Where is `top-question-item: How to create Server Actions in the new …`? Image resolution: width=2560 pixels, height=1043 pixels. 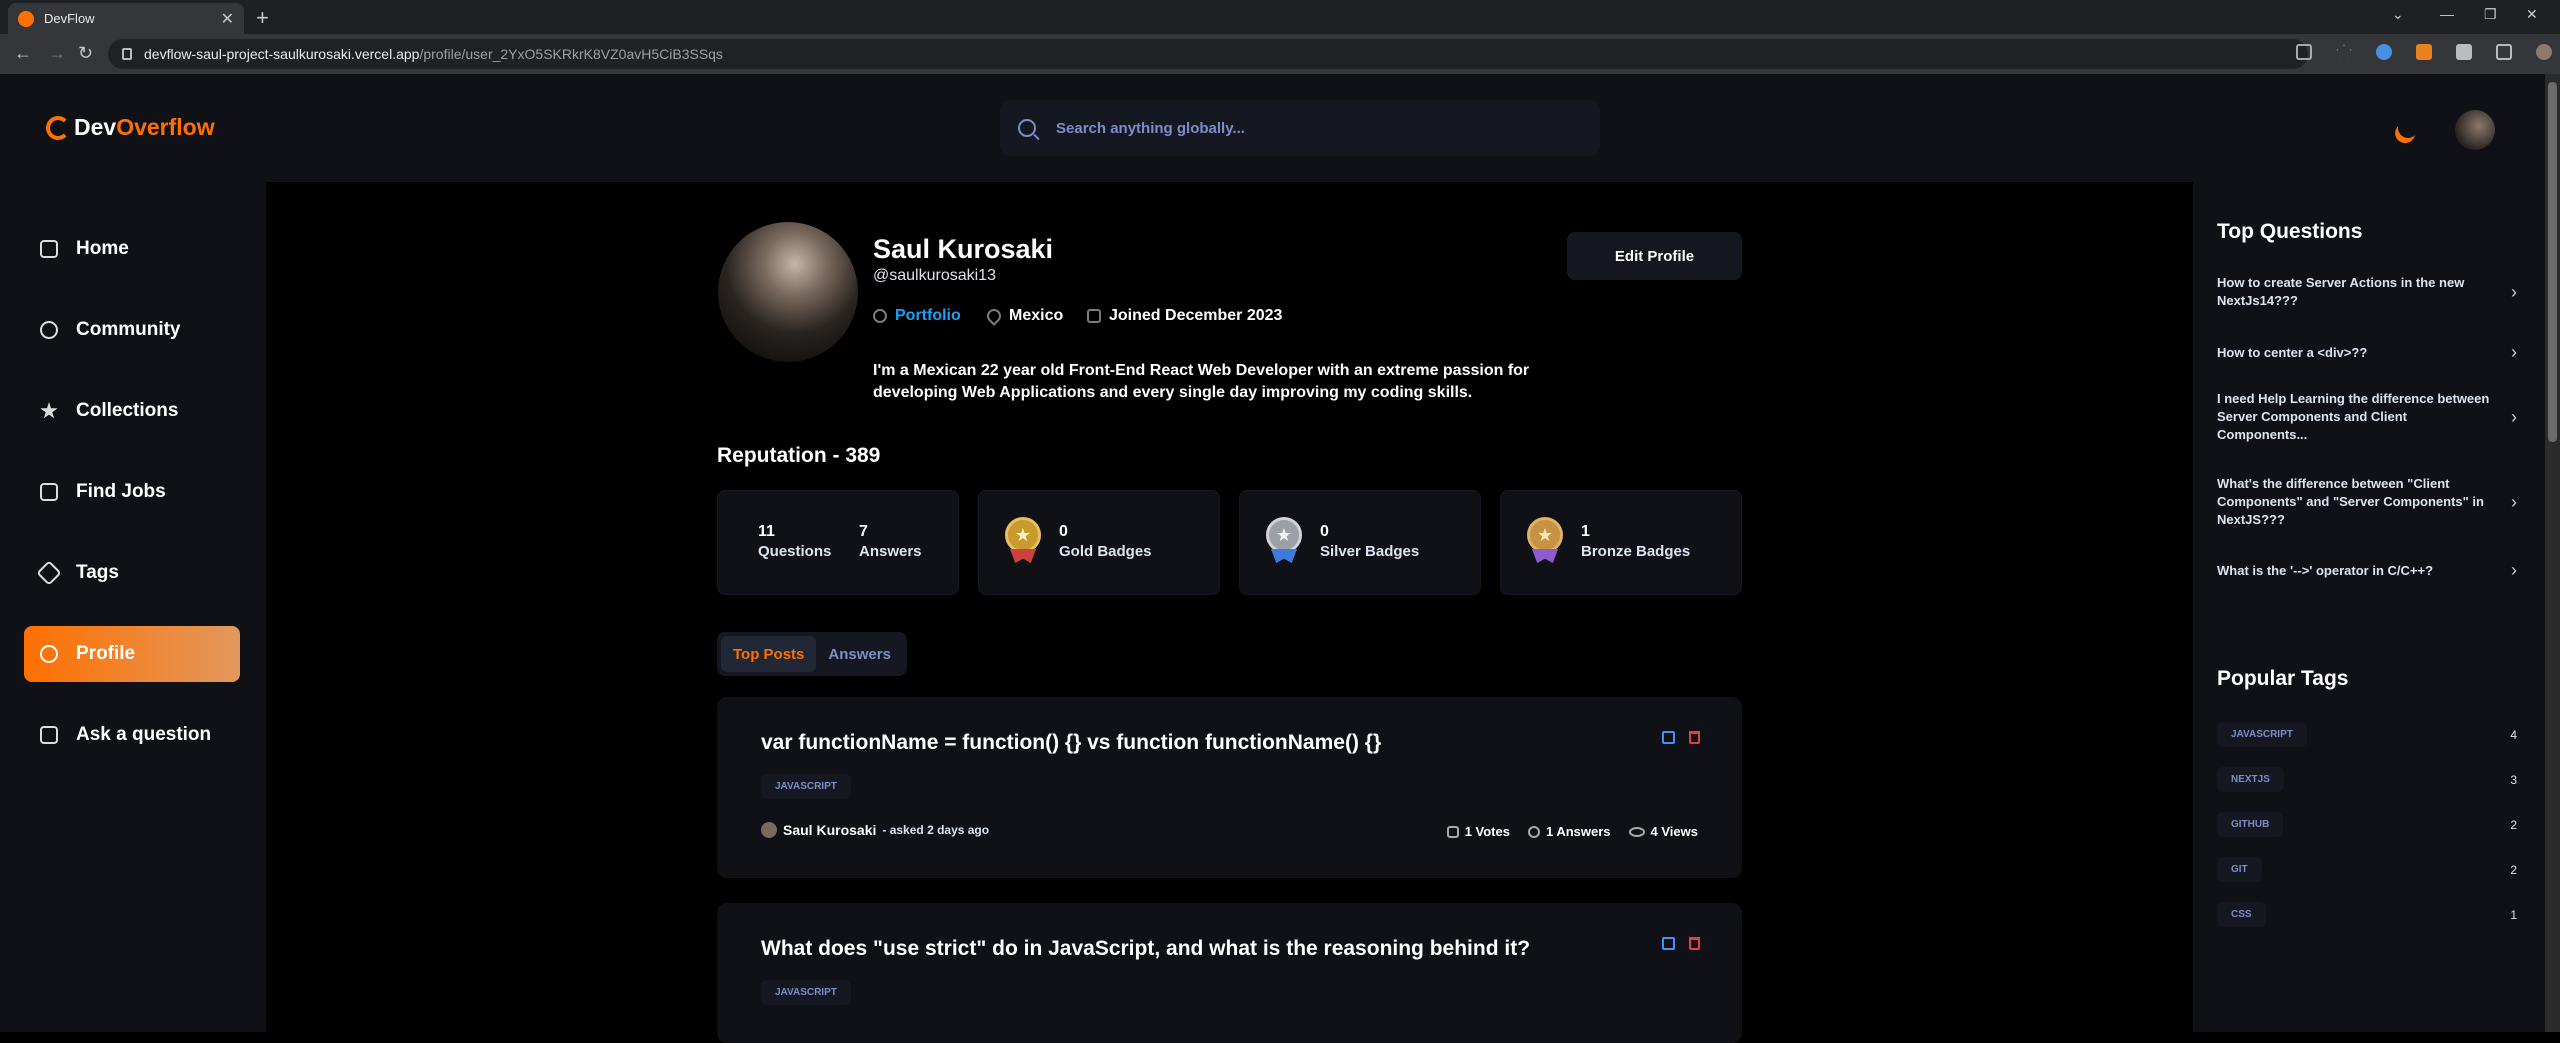 top-question-item: How to create Server Actions in the new … is located at coordinates (2367, 292).